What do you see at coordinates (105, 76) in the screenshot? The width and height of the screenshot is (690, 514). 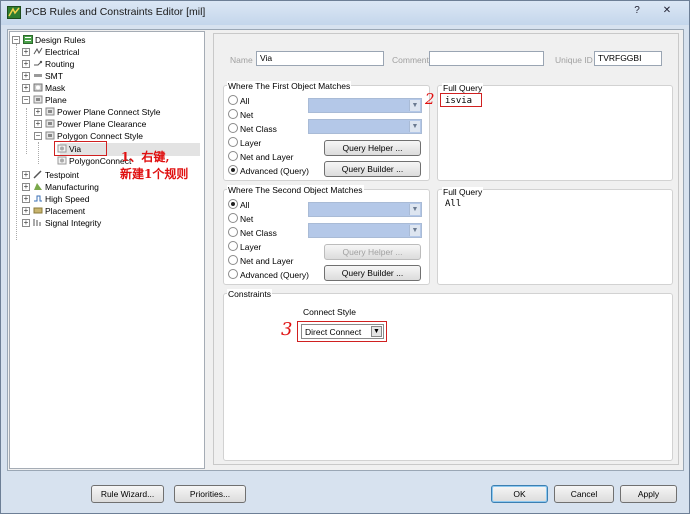 I see `tree-item-smt: + SMT` at bounding box center [105, 76].